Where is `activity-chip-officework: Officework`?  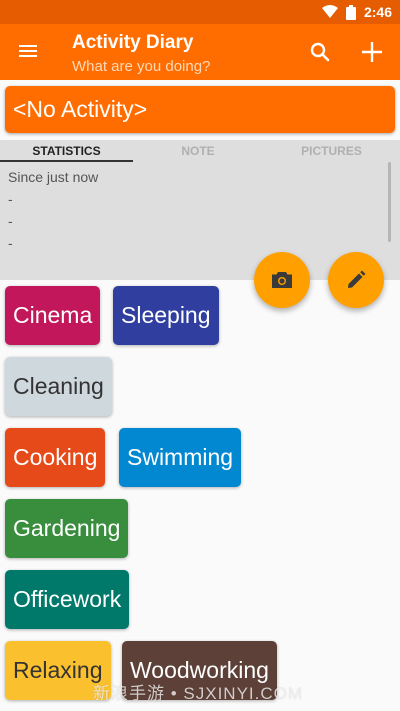 activity-chip-officework: Officework is located at coordinates (67, 599).